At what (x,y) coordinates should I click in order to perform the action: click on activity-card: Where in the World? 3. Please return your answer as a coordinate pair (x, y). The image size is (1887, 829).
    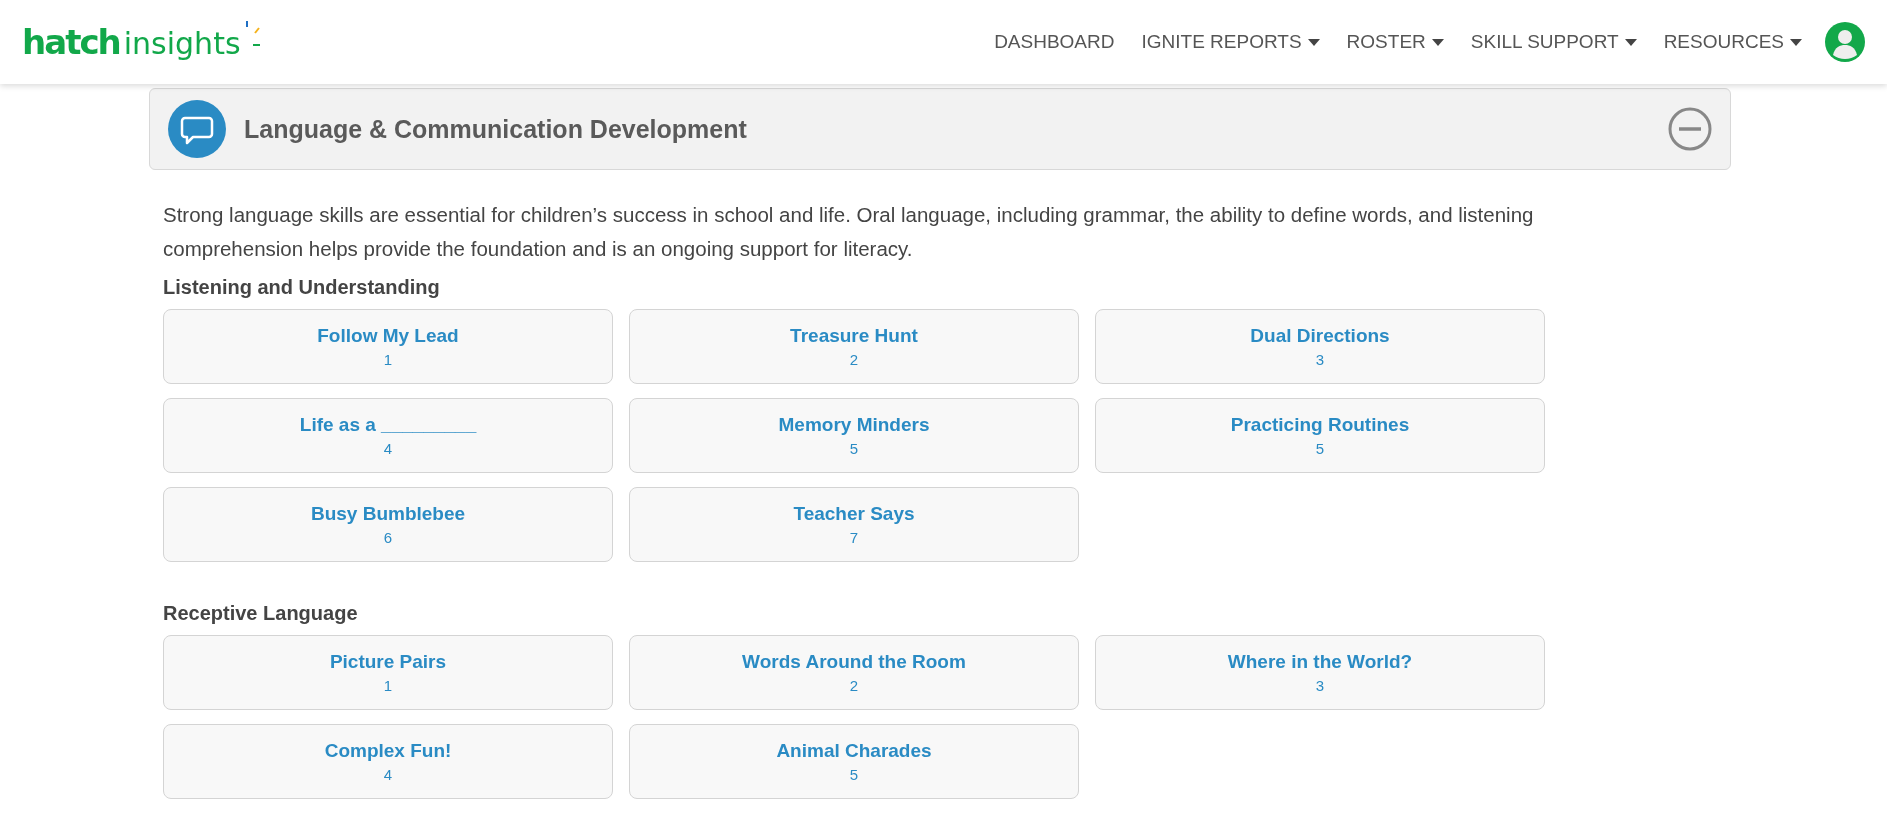
    Looking at the image, I should click on (1320, 672).